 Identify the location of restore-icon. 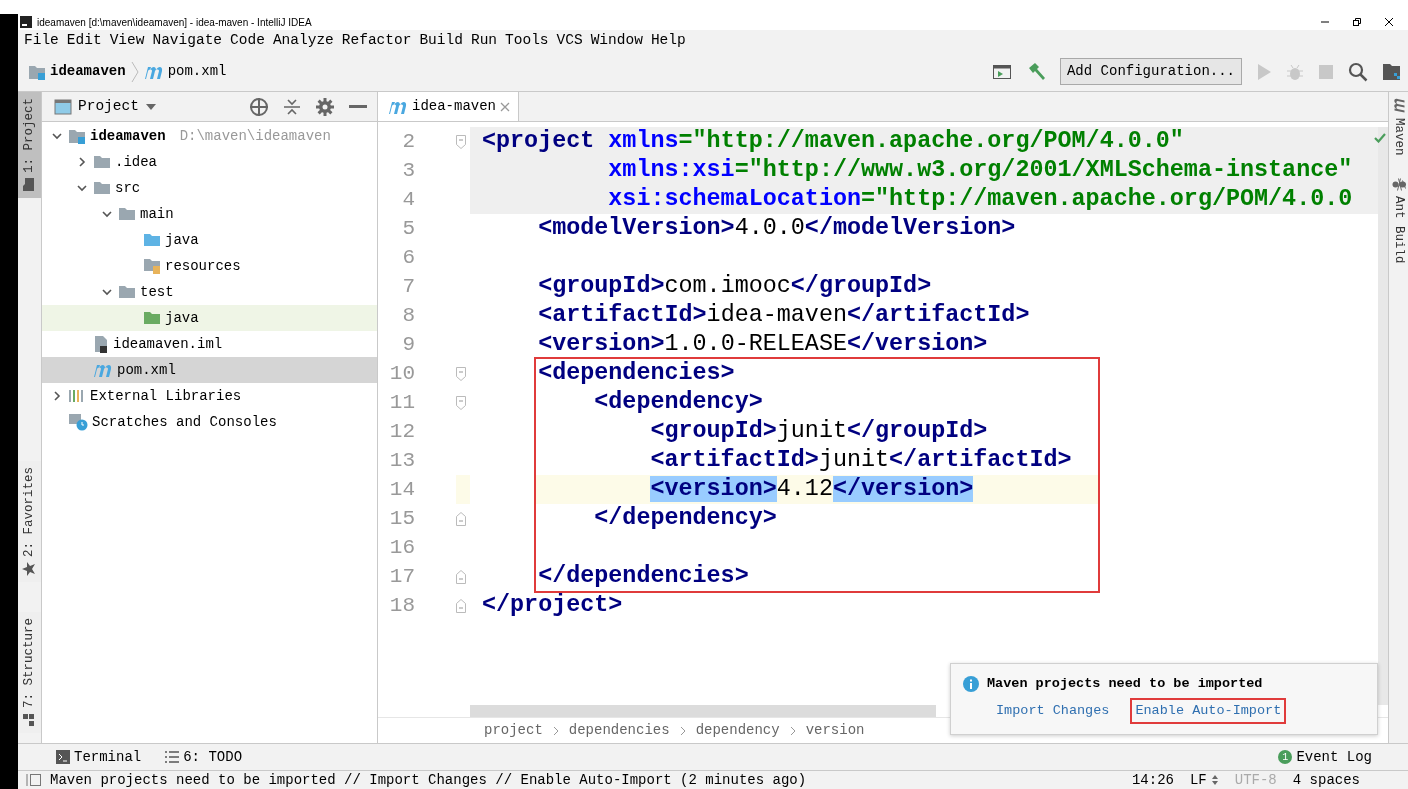
(1357, 22).